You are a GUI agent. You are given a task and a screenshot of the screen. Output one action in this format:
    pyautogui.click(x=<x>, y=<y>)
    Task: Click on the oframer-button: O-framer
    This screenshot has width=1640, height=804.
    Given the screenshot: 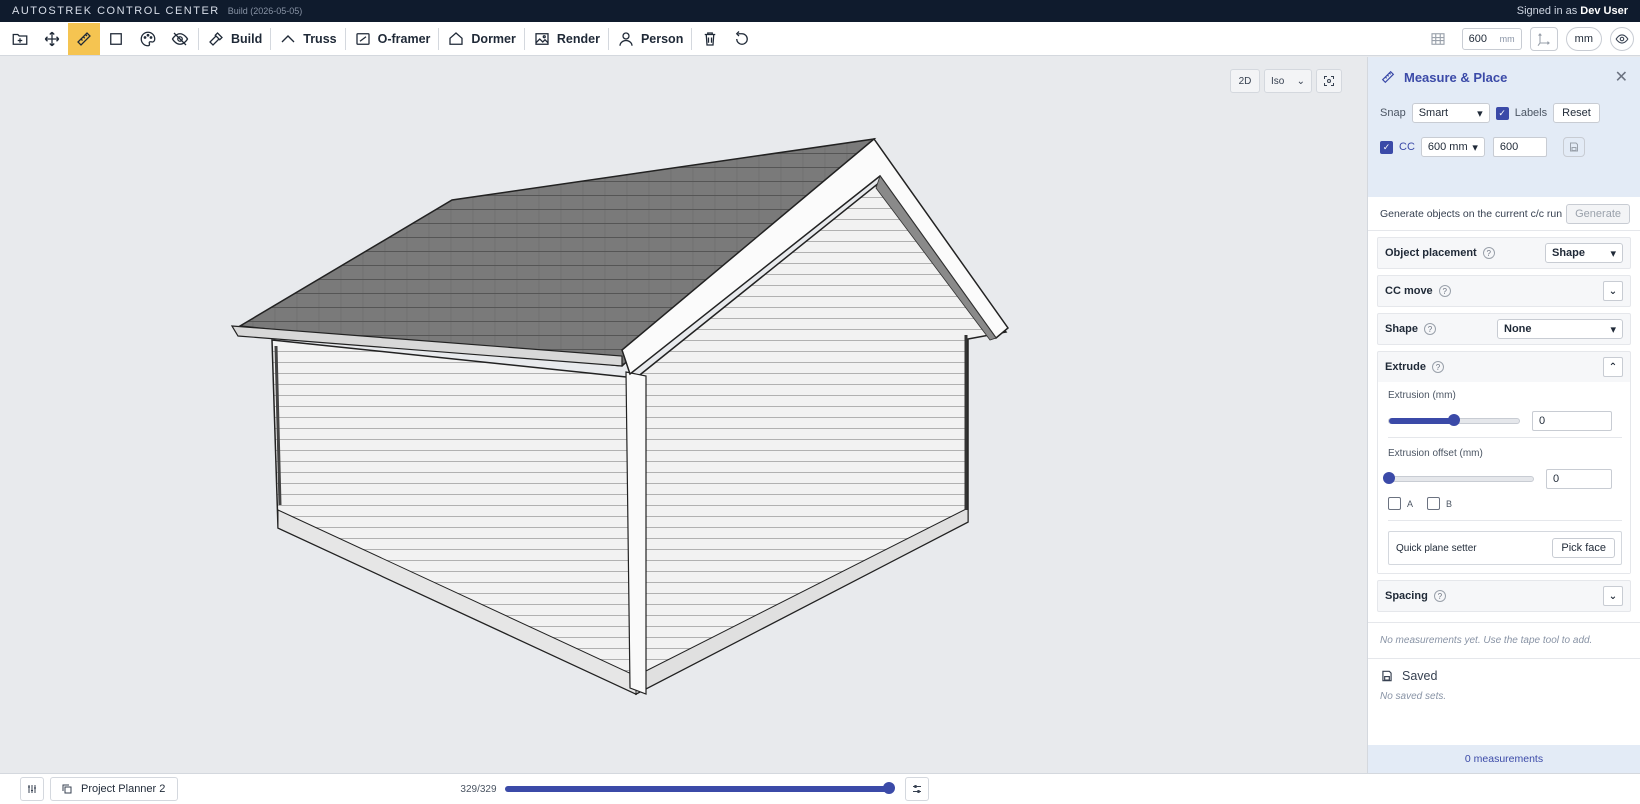 What is the action you would take?
    pyautogui.click(x=392, y=39)
    